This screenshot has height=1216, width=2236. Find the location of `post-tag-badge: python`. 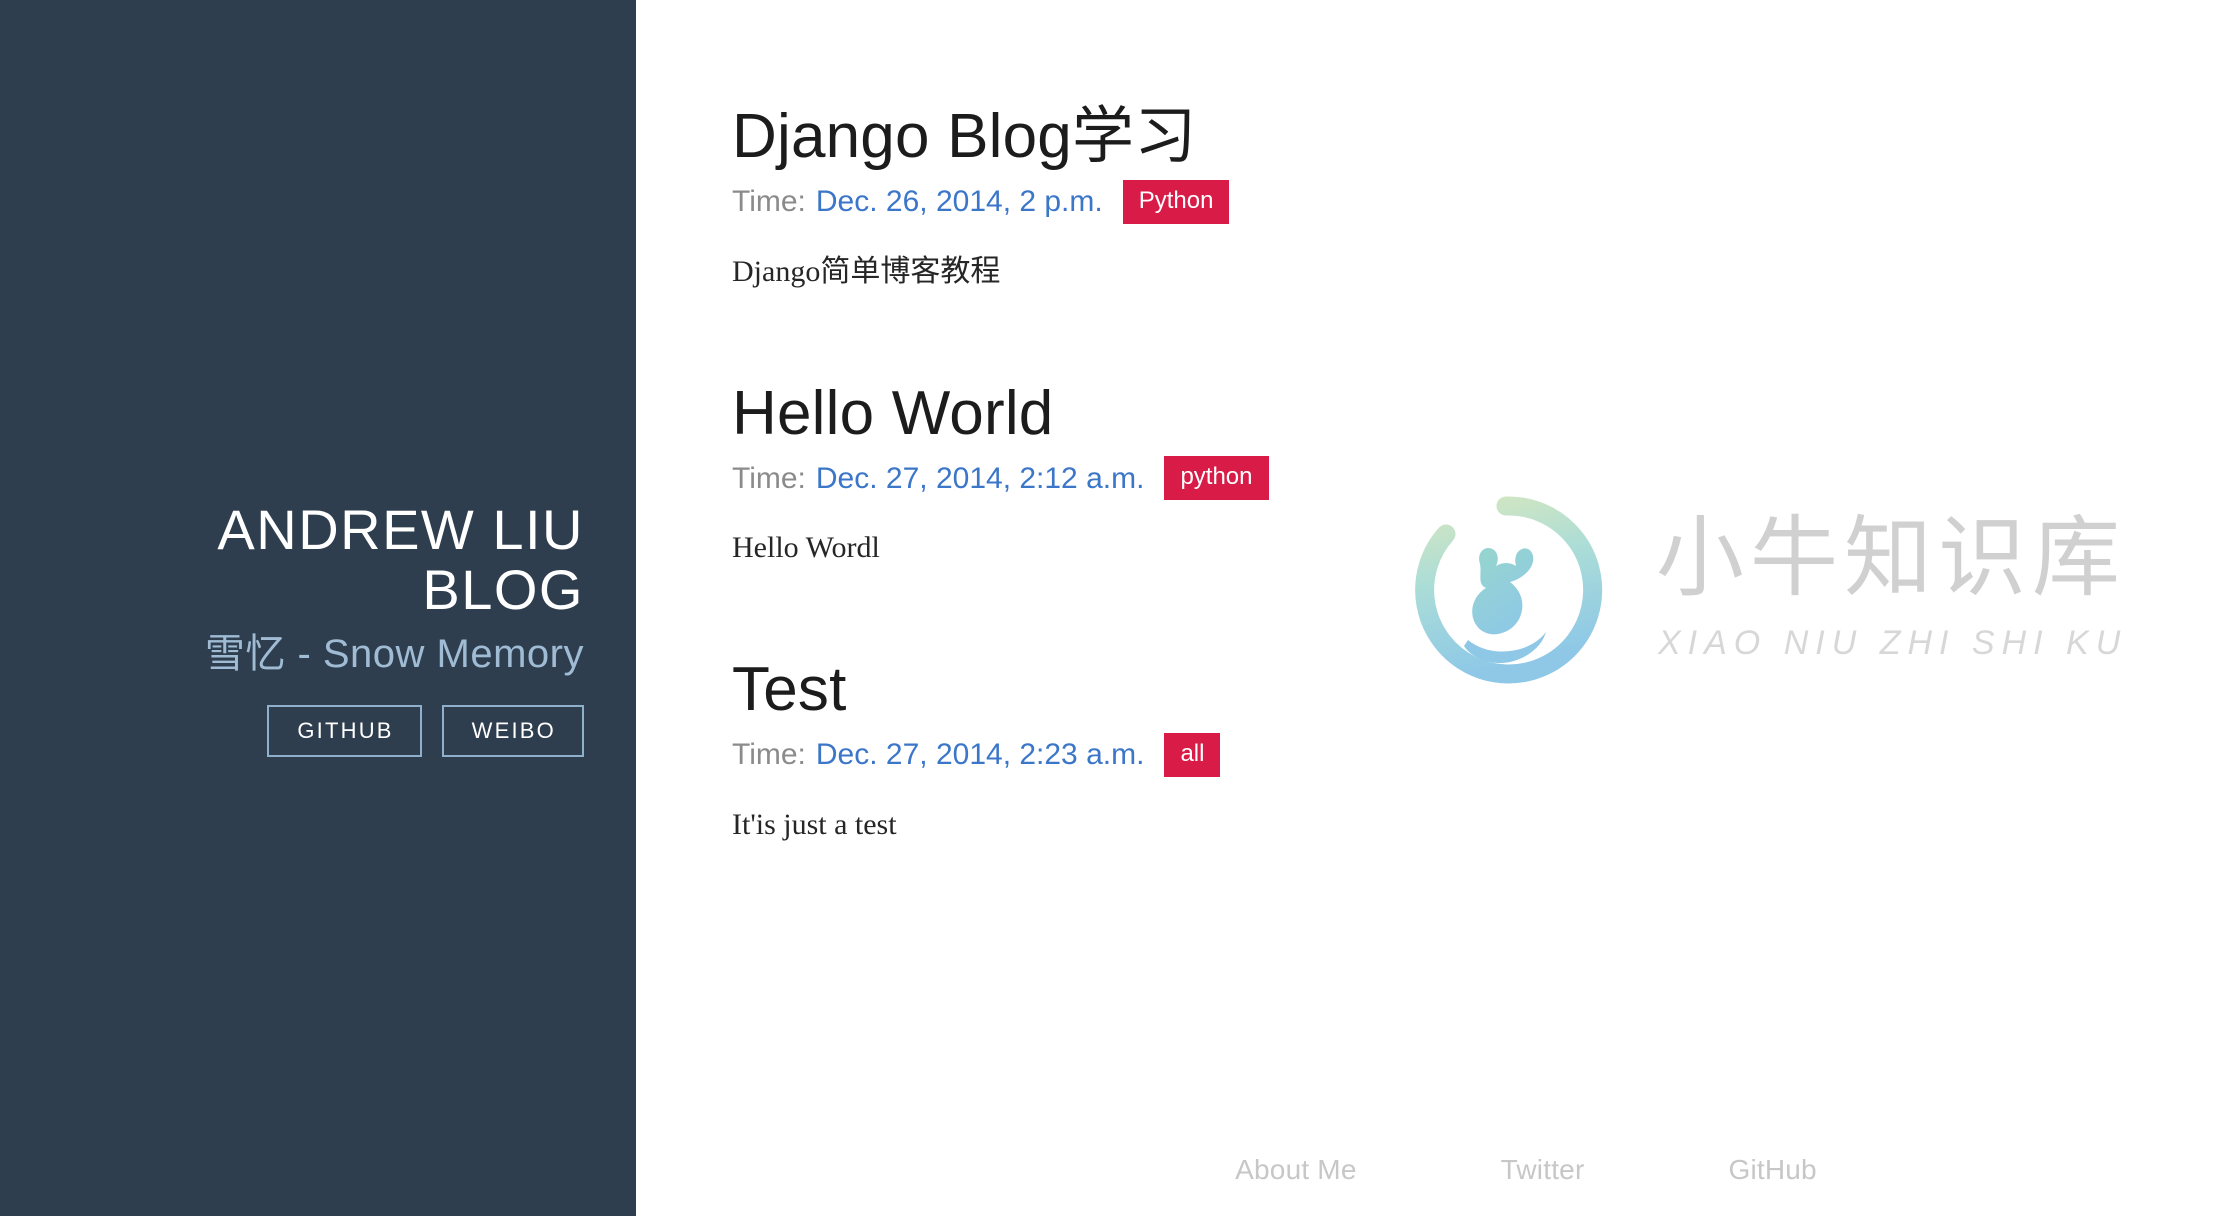

post-tag-badge: python is located at coordinates (1216, 478).